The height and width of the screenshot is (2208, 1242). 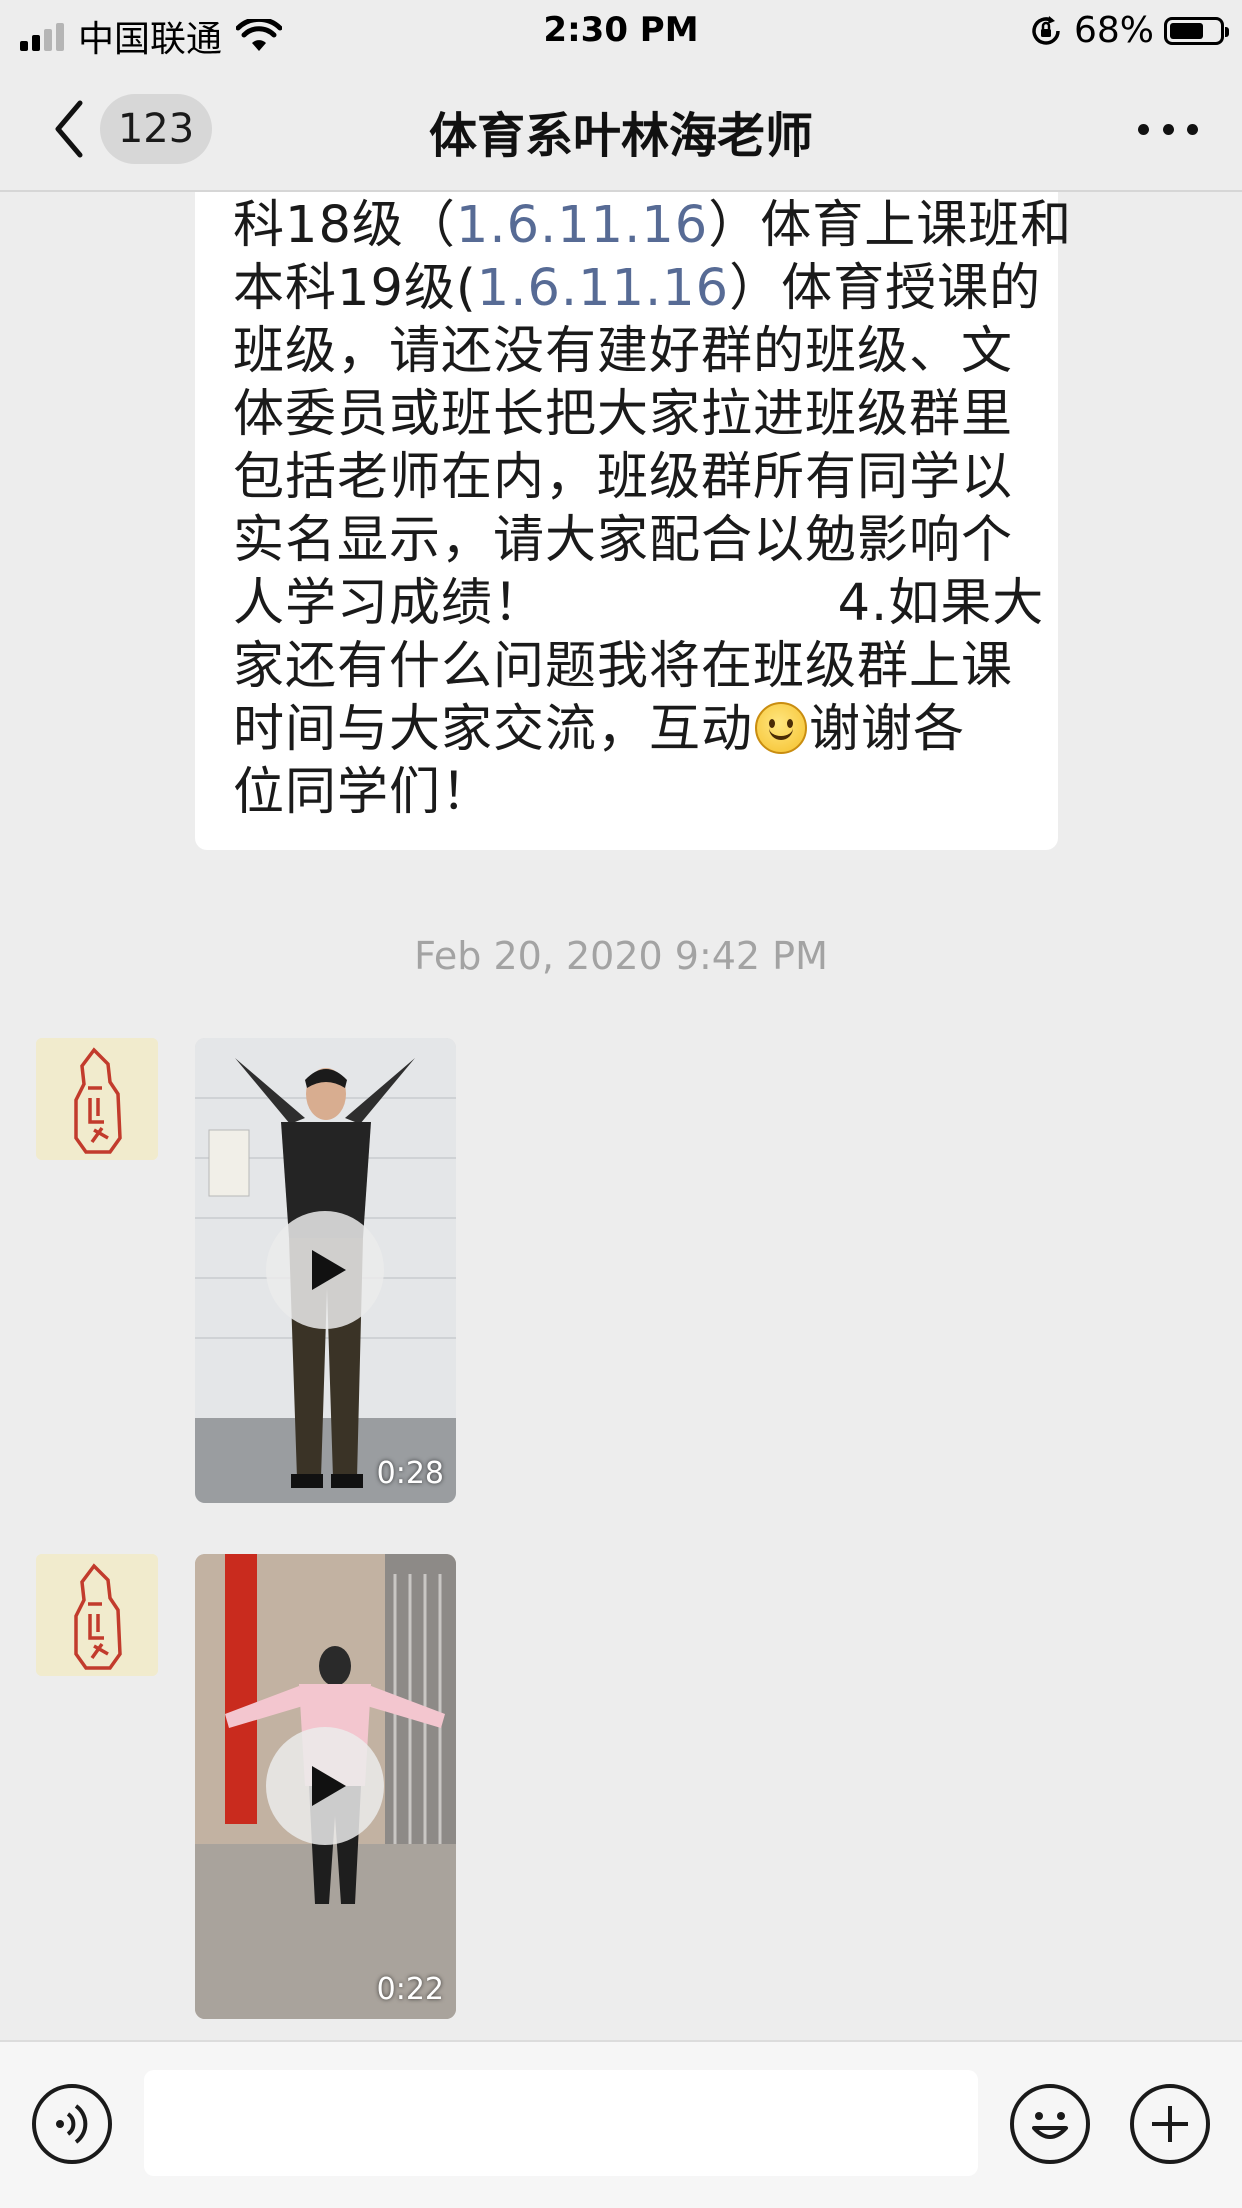 I want to click on orientation-lock-icon, so click(x=1046, y=30).